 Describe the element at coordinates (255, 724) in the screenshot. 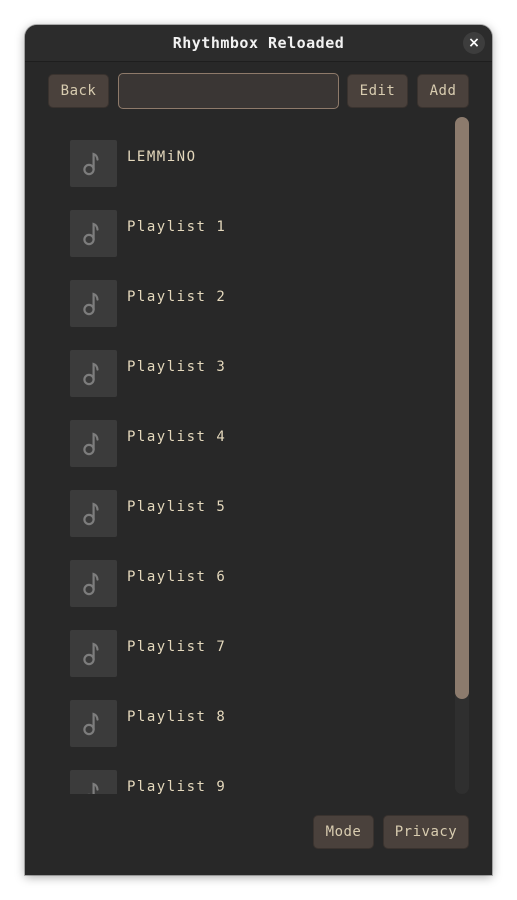

I see `playlist-item: Playlist 8` at that location.